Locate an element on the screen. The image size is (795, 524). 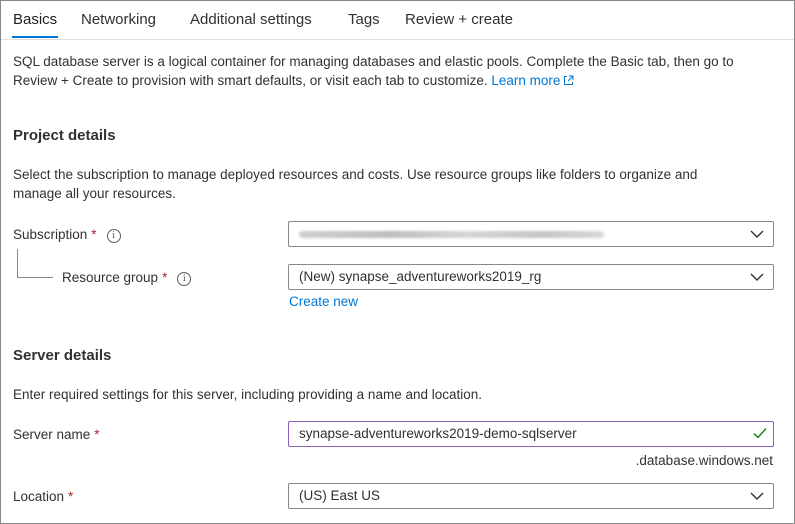
tab-additional-settings: Additional settings is located at coordinates (251, 19).